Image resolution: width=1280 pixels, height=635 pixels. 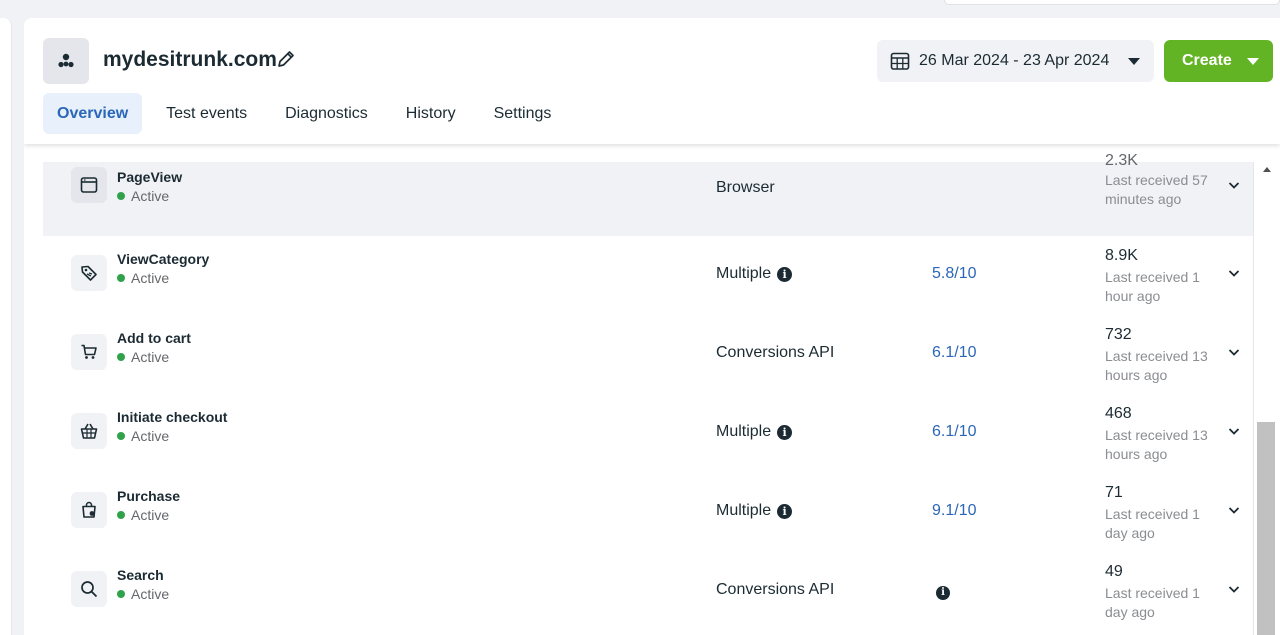 I want to click on scrollbar-divider, so click(x=1253, y=398).